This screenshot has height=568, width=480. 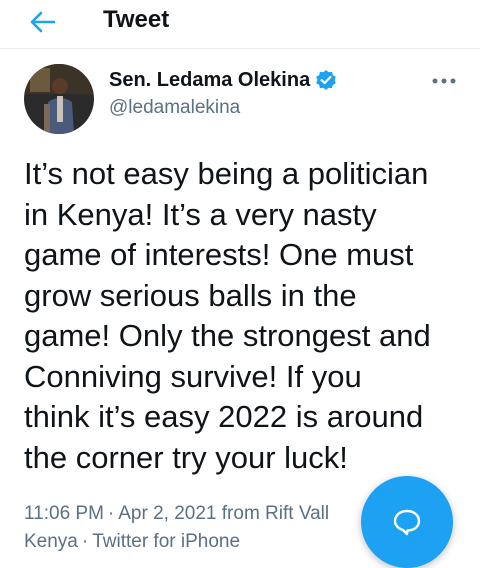 I want to click on author-handle: @ledamalekina, so click(x=175, y=107).